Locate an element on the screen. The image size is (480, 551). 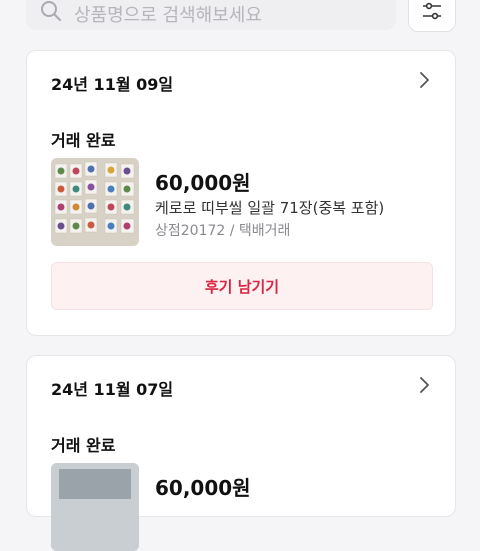
filter-button is located at coordinates (432, 16).